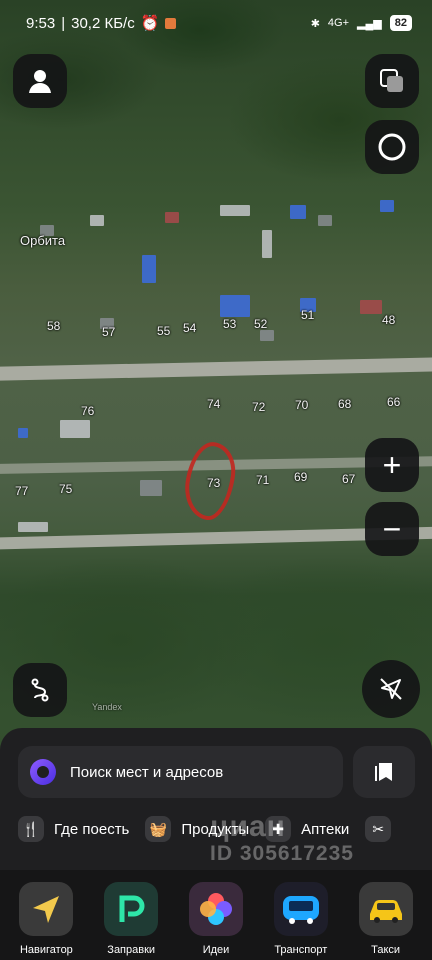 The image size is (432, 960). I want to click on taxi-icon, so click(385, 909).